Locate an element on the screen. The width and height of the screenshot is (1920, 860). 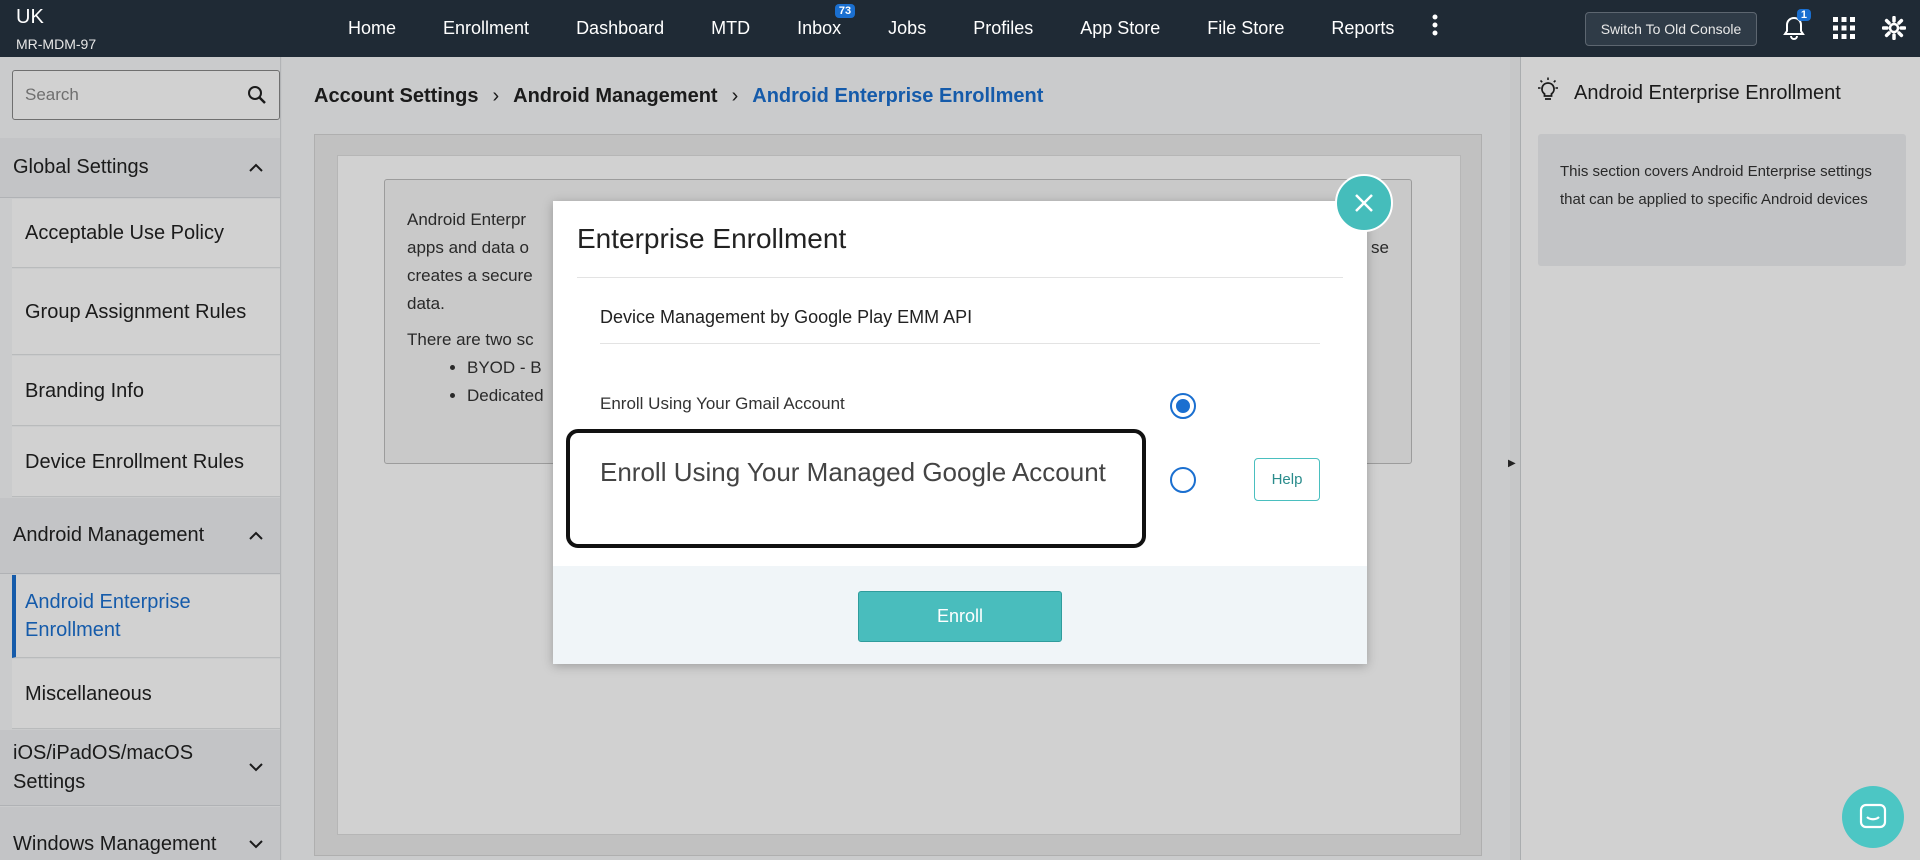
collapse-arrow-icon: ▶ is located at coordinates (1512, 463).